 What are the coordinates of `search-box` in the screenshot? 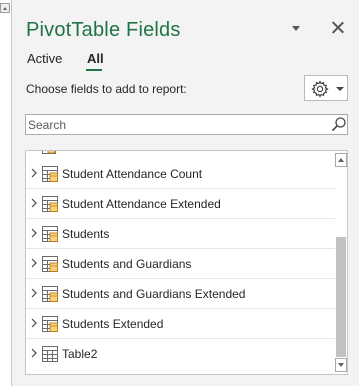 It's located at (186, 124).